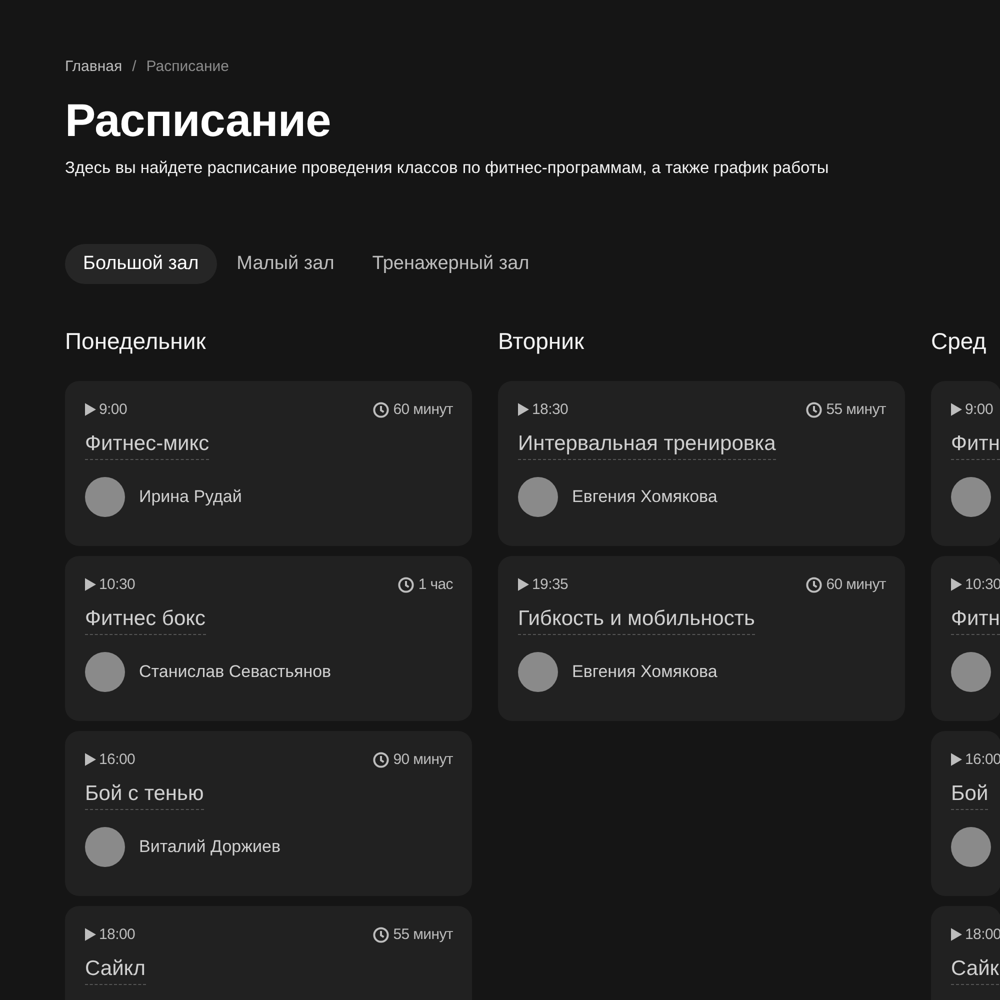 The height and width of the screenshot is (1000, 1000). I want to click on class-title: Интервальная тренировка, so click(647, 446).